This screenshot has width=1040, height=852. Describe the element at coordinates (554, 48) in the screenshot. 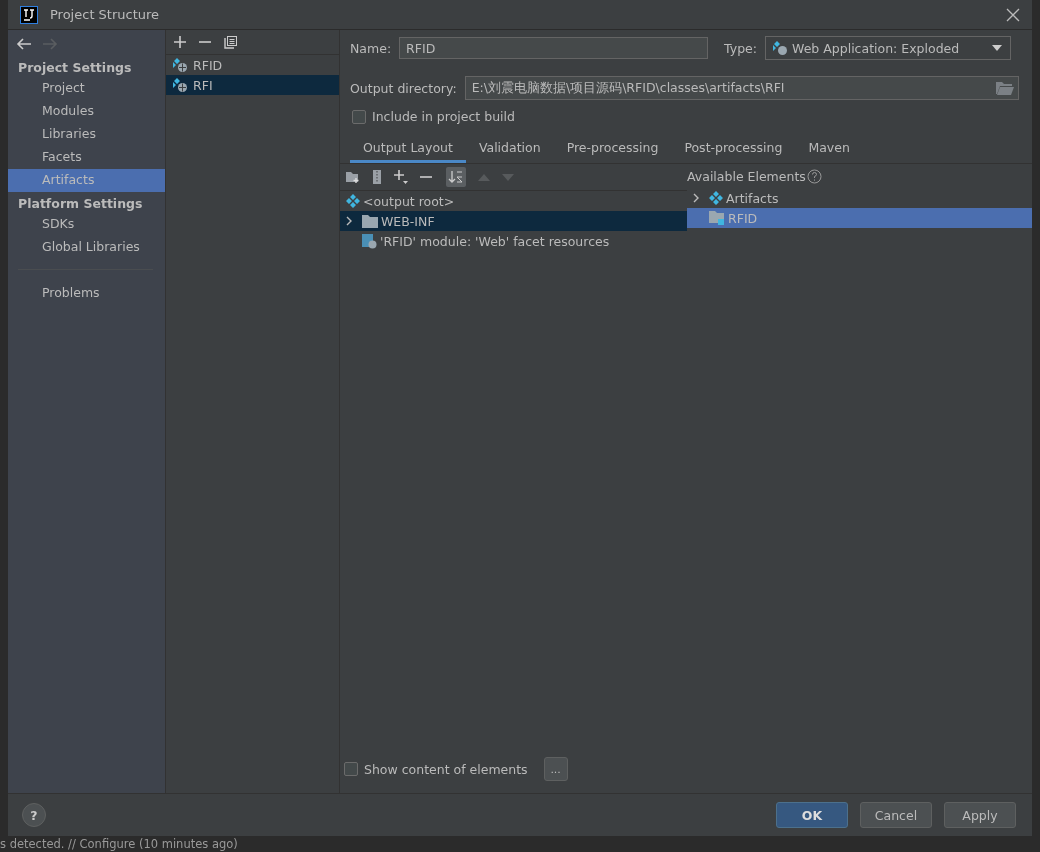

I see `name-field: RFID` at that location.